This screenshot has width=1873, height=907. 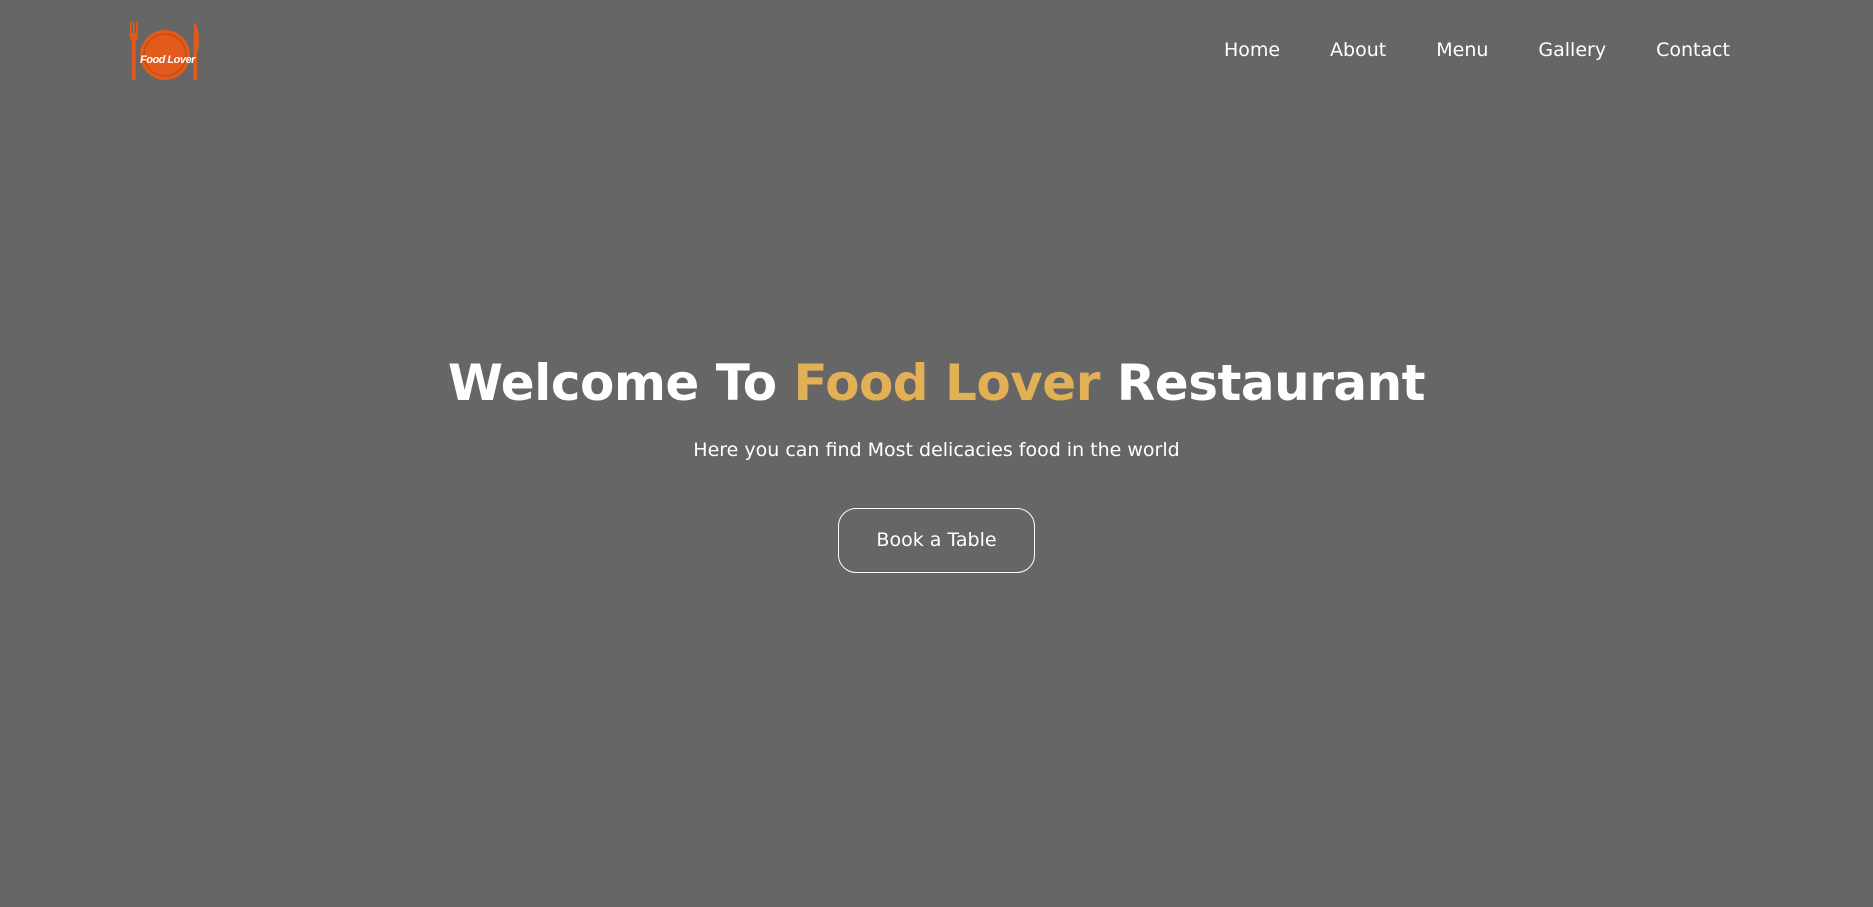 I want to click on main-nav: Home About Menu Gallery Contact, so click(x=1477, y=50).